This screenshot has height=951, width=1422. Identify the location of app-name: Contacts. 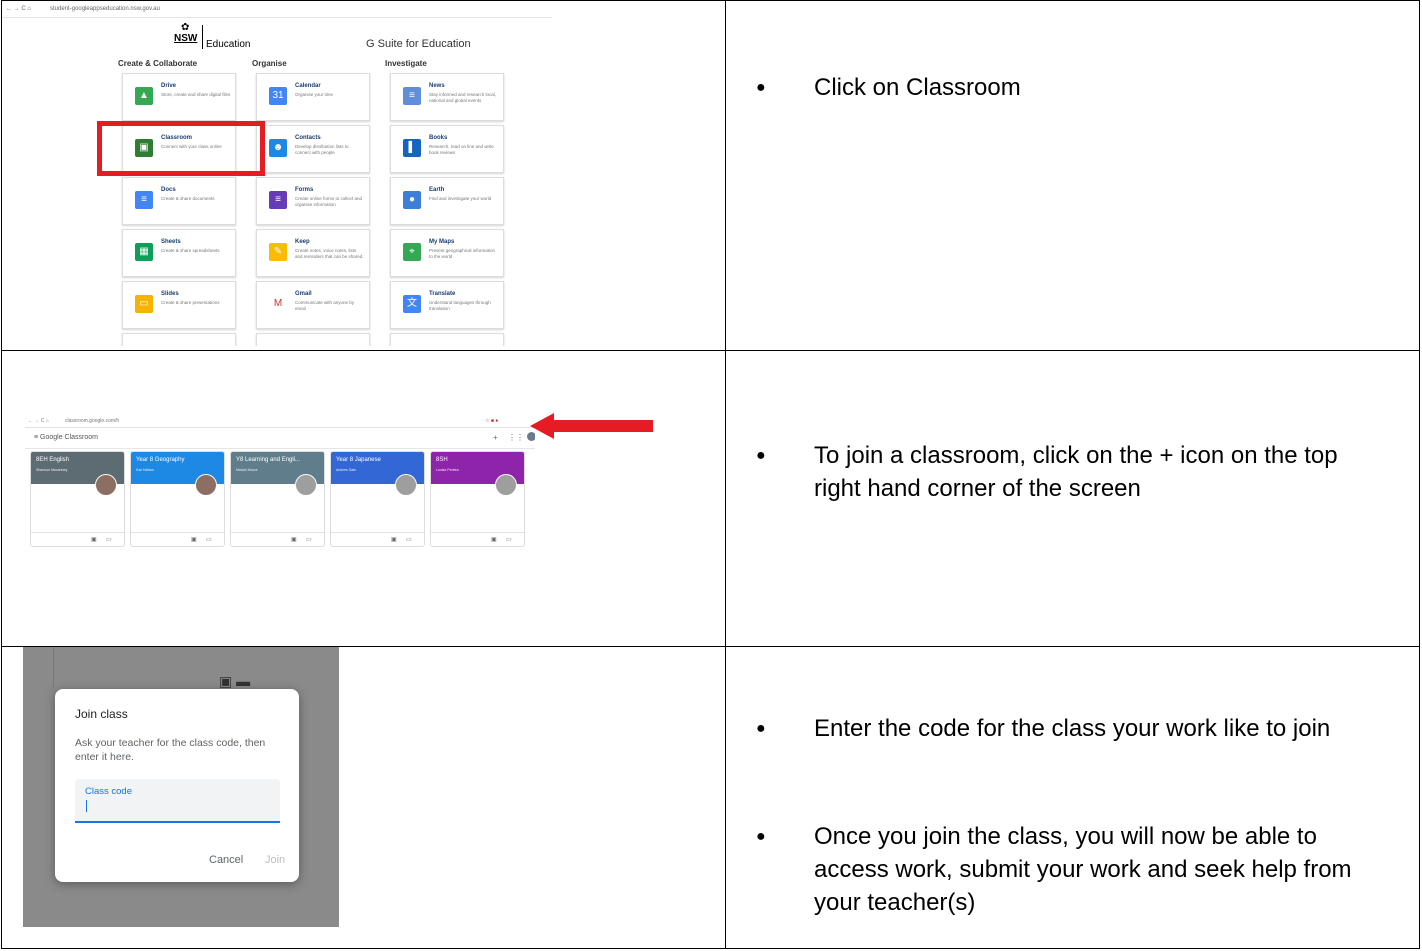
(308, 138).